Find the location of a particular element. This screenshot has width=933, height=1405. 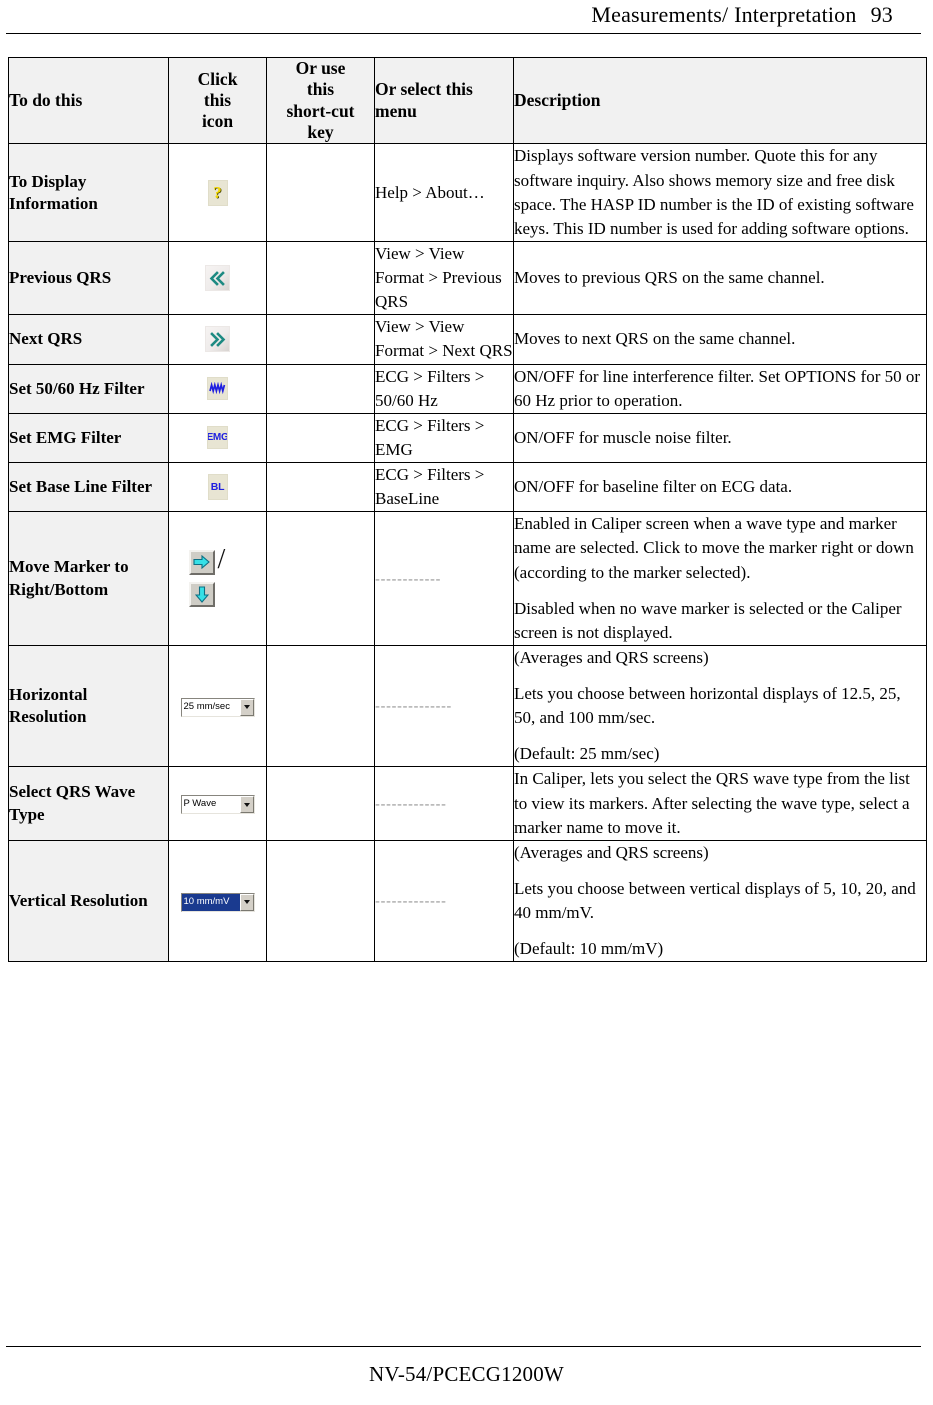

column-header-shortcut-line1: Or use is located at coordinates (320, 68).